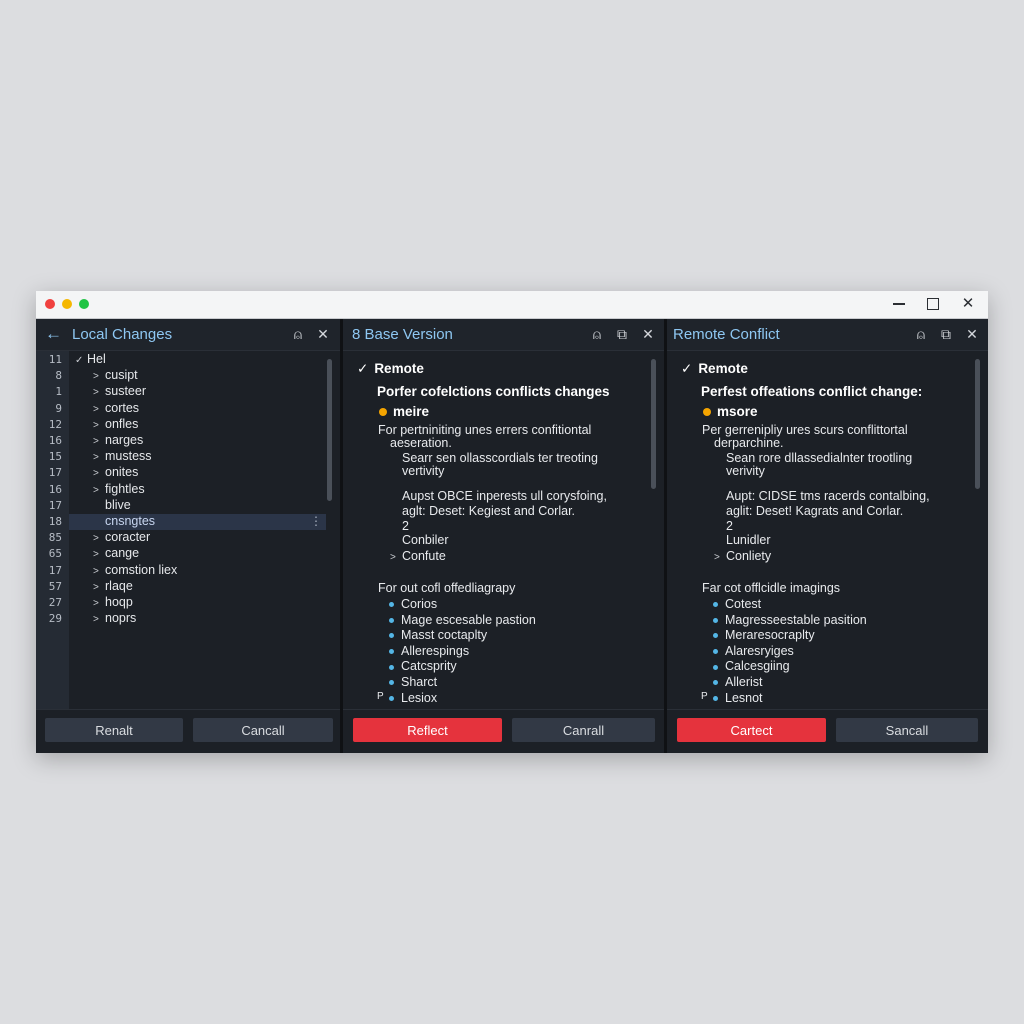  Describe the element at coordinates (121, 618) in the screenshot. I see `tree-item-label: noprѕ` at that location.